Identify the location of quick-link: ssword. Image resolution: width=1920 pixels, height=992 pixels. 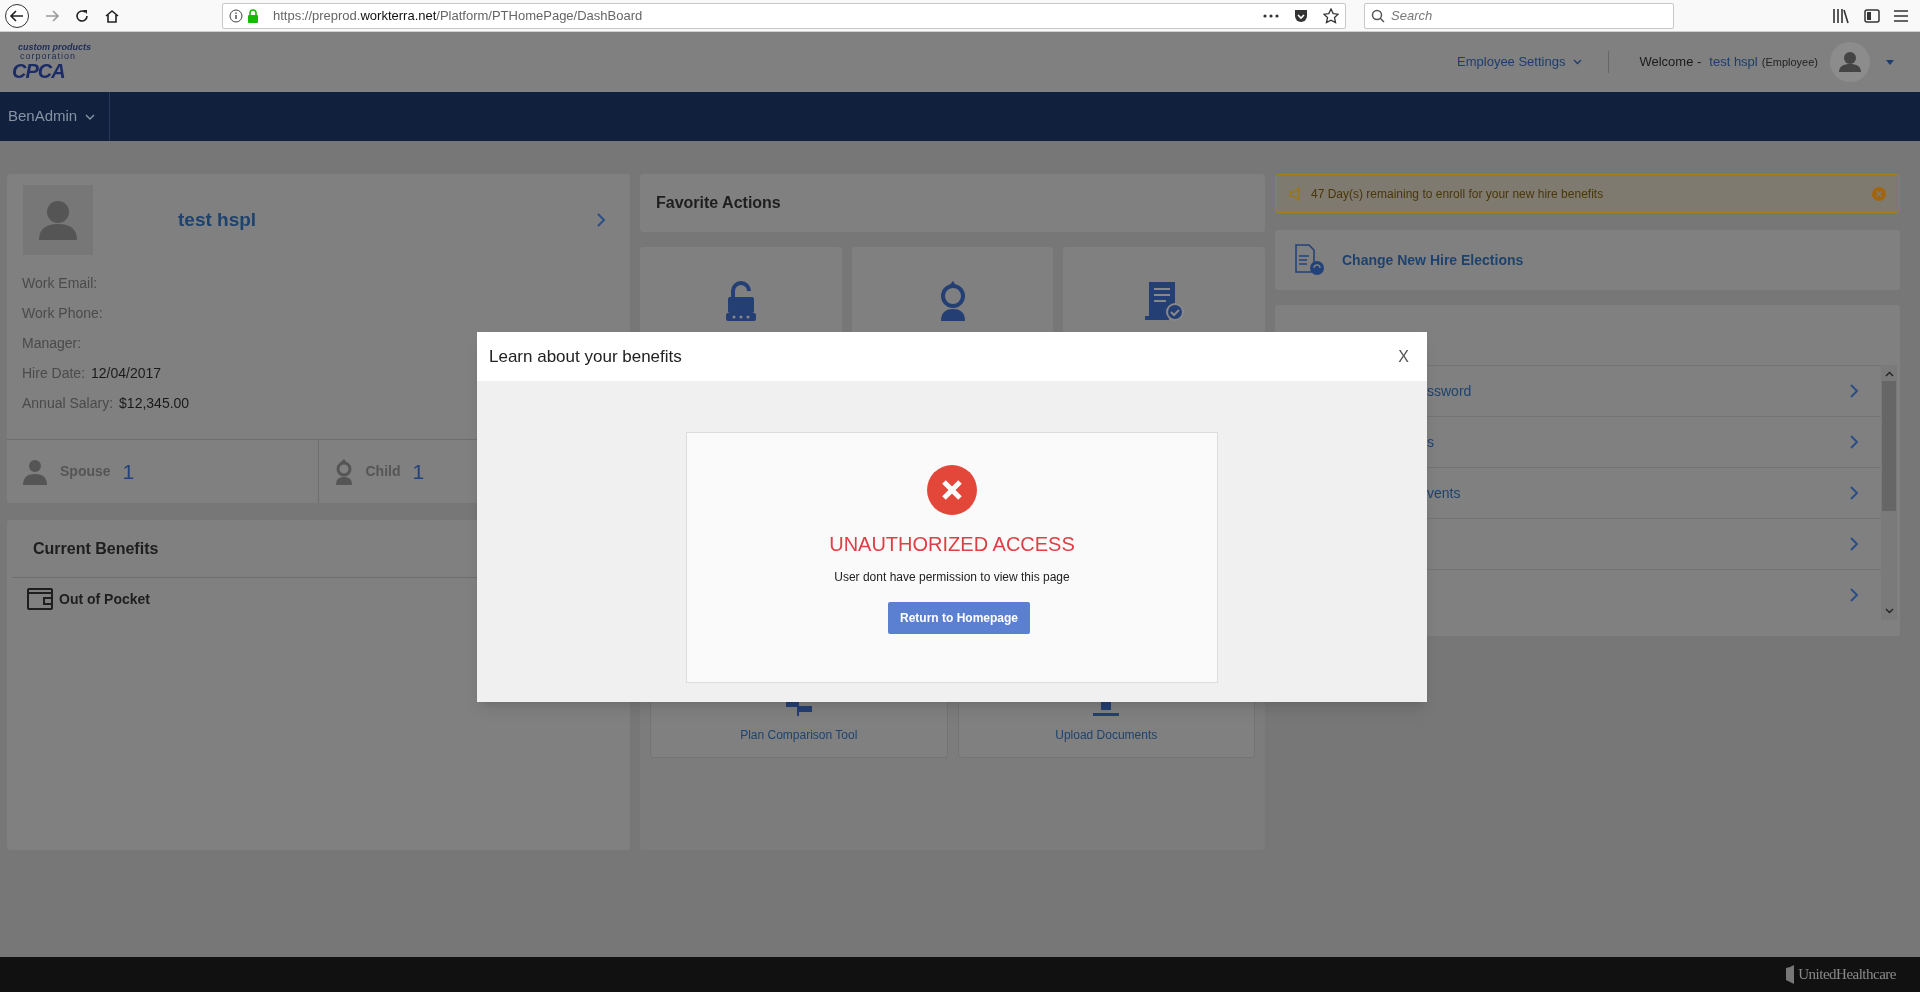
(1449, 391).